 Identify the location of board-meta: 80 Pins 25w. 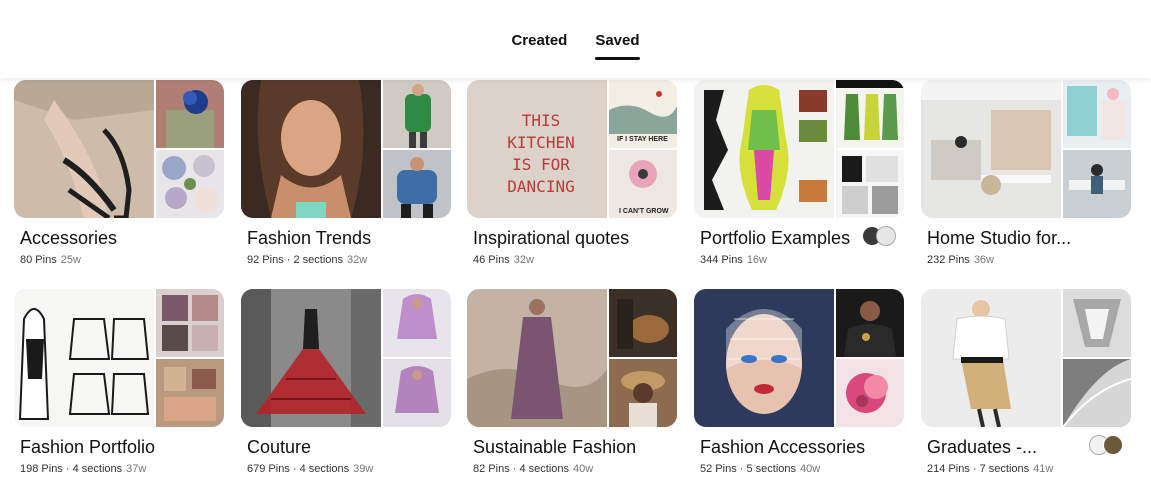
(122, 260).